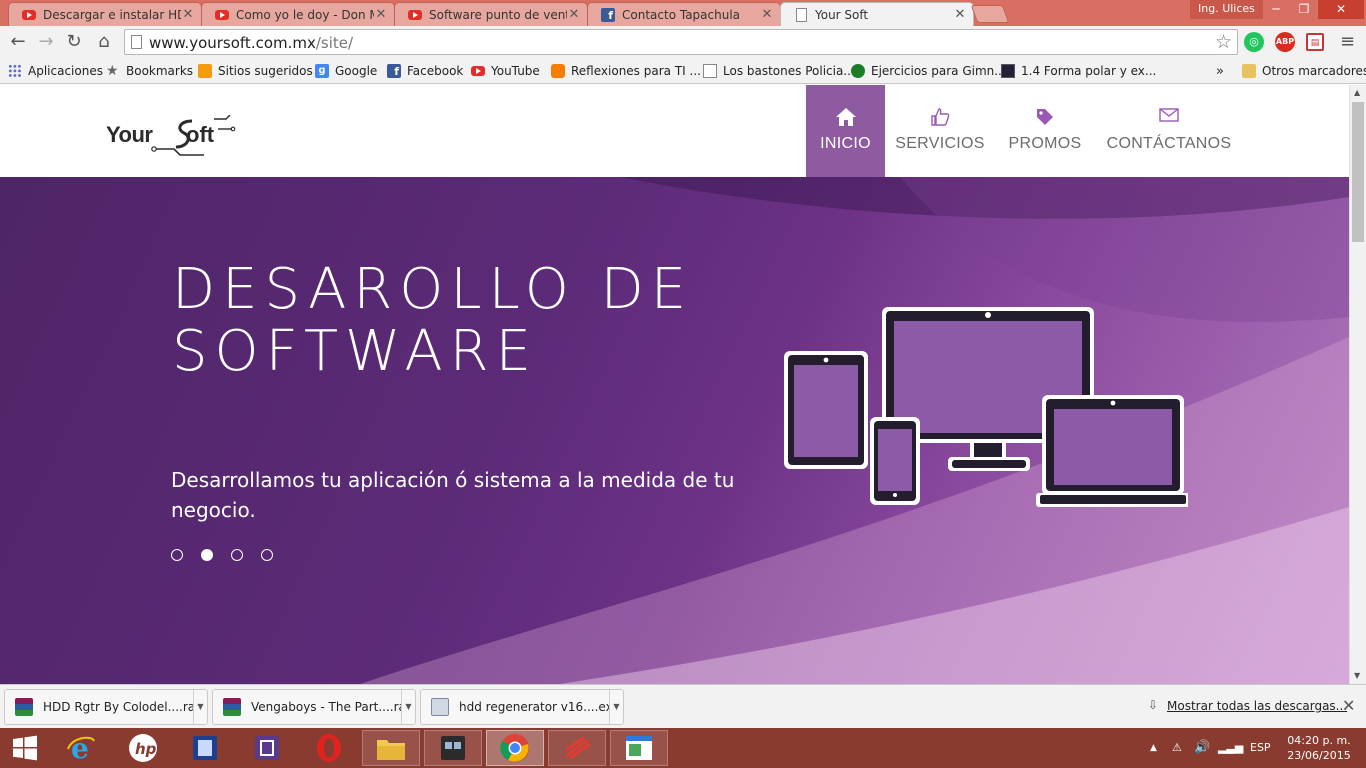 The image size is (1366, 768). I want to click on suggested-sites-icon, so click(205, 71).